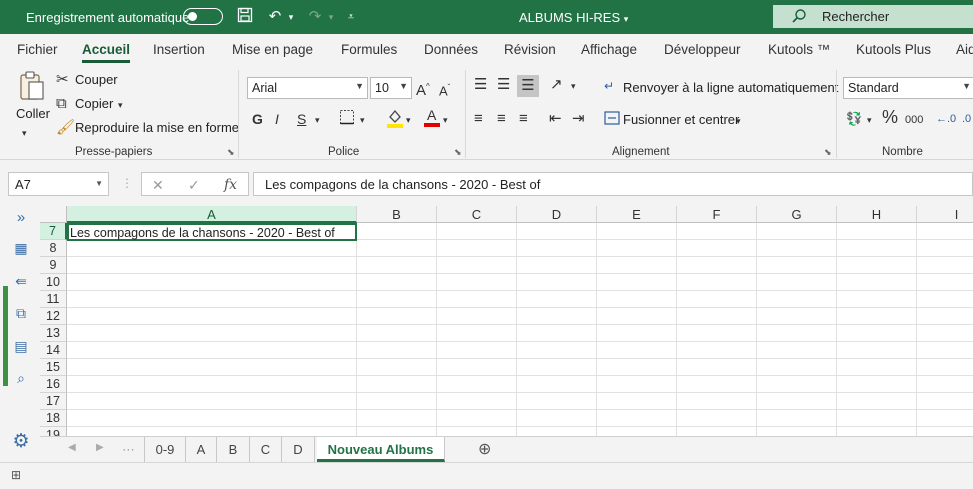  I want to click on bold-button: G, so click(257, 119).